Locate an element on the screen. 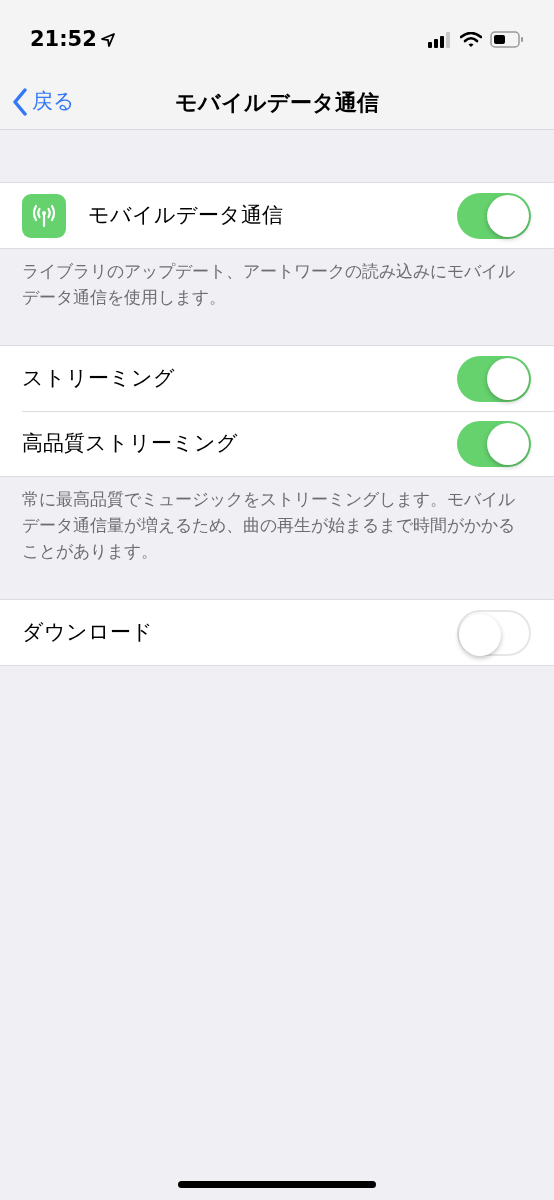 The width and height of the screenshot is (554, 1200). setting-label: ダウンロード is located at coordinates (88, 632).